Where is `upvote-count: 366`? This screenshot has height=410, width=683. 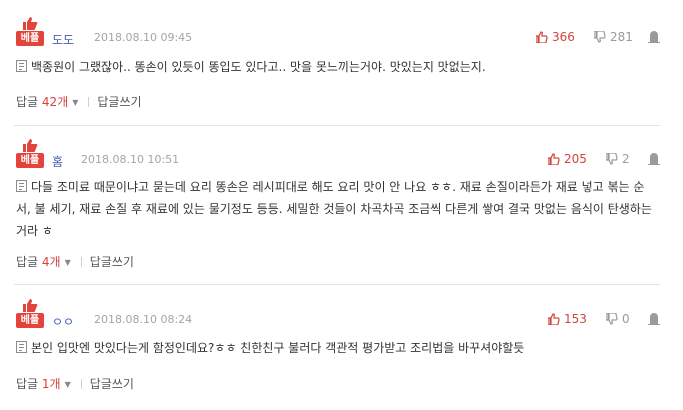
upvote-count: 366 is located at coordinates (563, 37).